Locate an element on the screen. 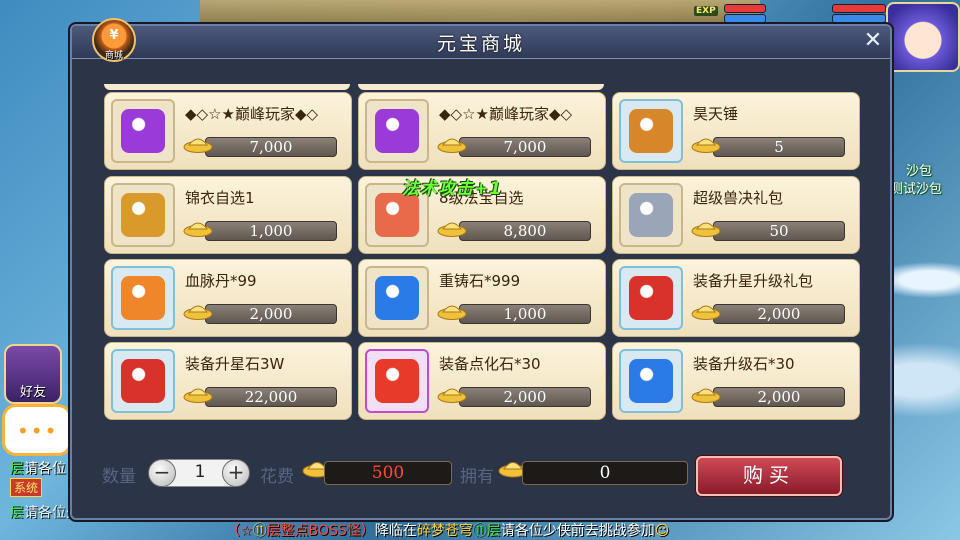  item-name: 超级兽决礼包 is located at coordinates (738, 198).